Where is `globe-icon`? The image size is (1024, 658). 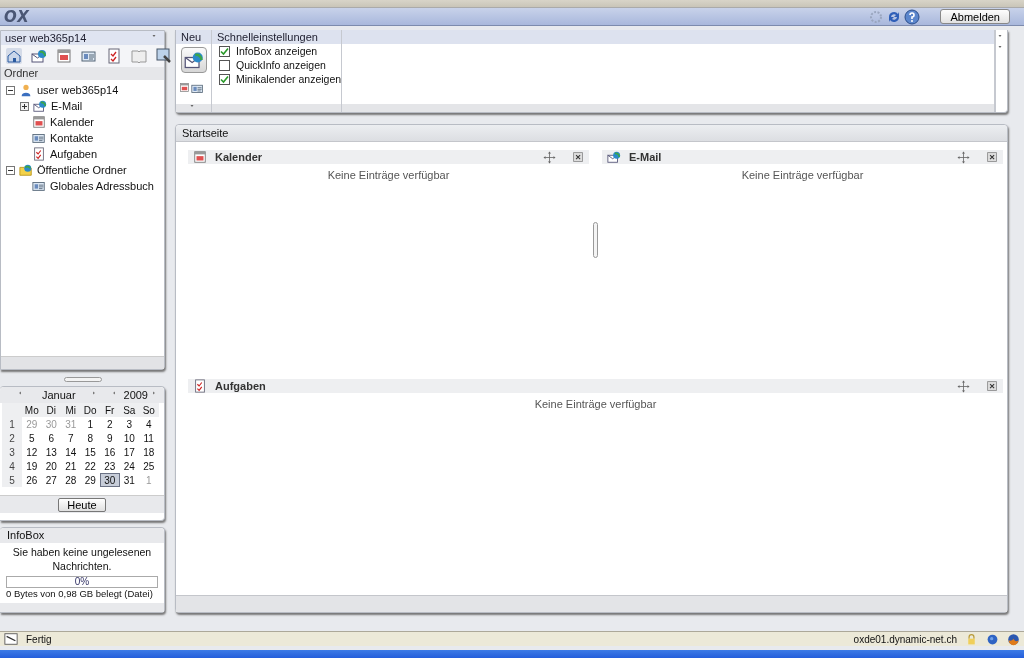 globe-icon is located at coordinates (992, 639).